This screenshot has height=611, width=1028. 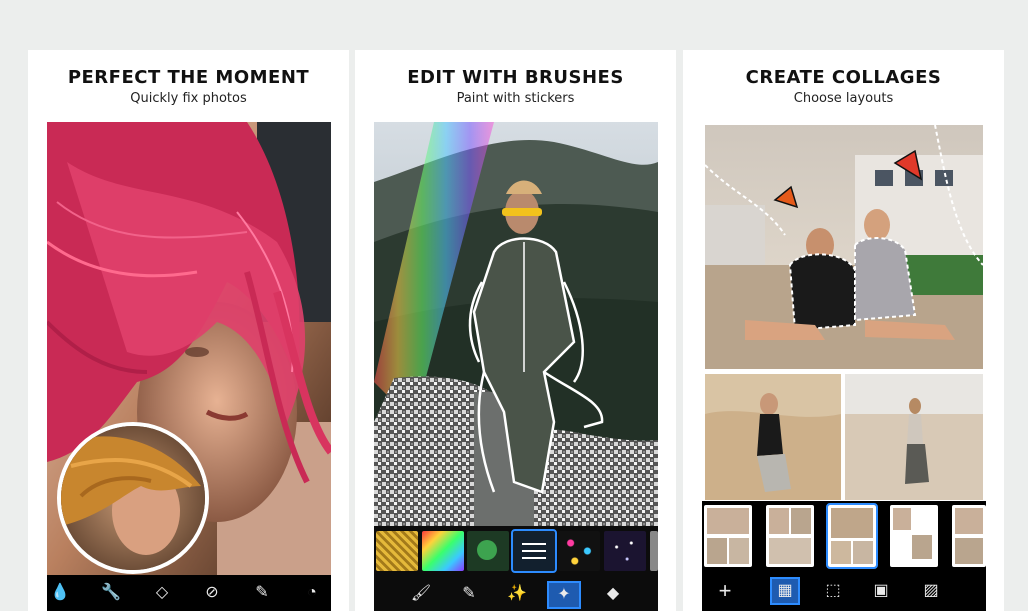 I want to click on magic-wand-icon: ✨, so click(x=517, y=594).